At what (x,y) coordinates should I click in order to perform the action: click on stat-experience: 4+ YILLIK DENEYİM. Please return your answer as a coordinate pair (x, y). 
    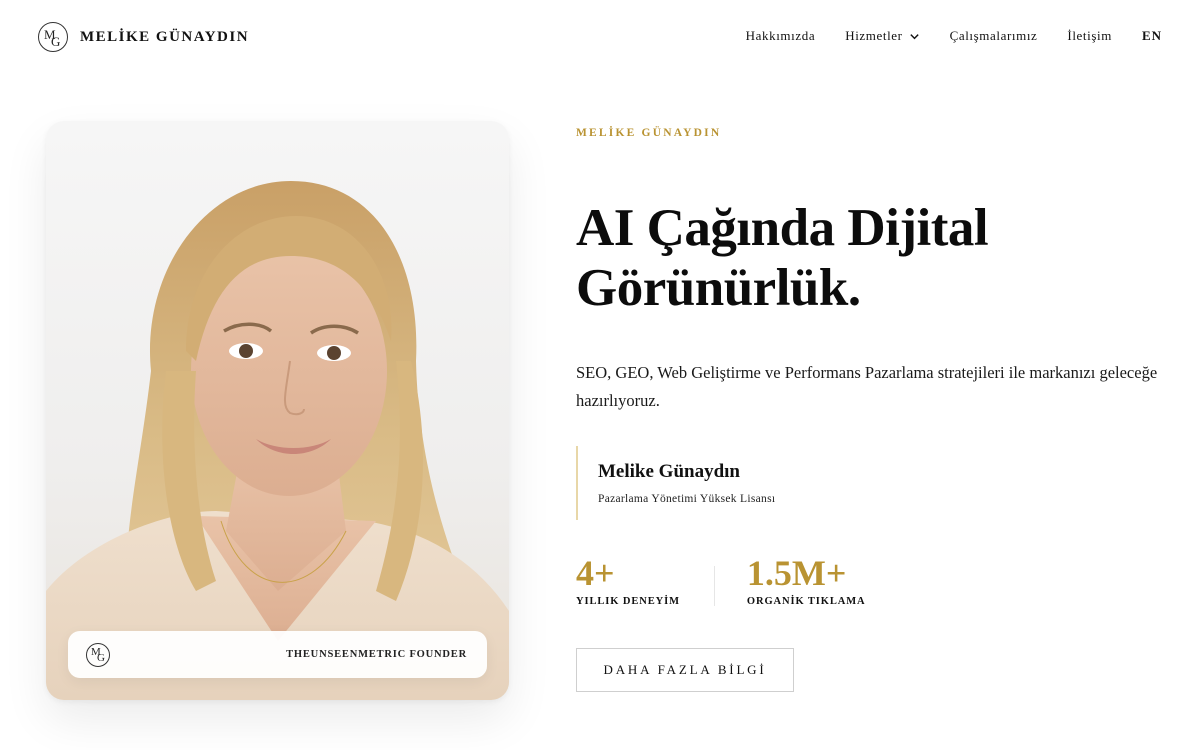
    Looking at the image, I should click on (628, 579).